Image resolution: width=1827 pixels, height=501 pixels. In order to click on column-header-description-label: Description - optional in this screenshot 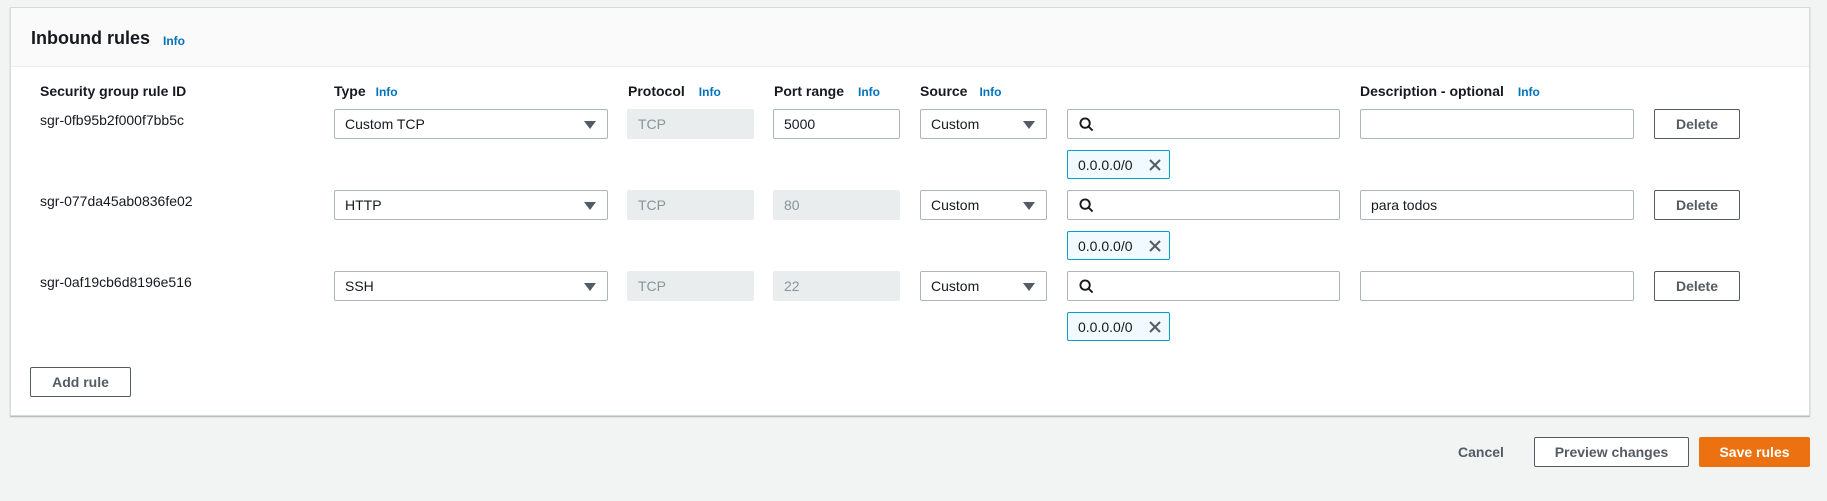, I will do `click(1432, 91)`.